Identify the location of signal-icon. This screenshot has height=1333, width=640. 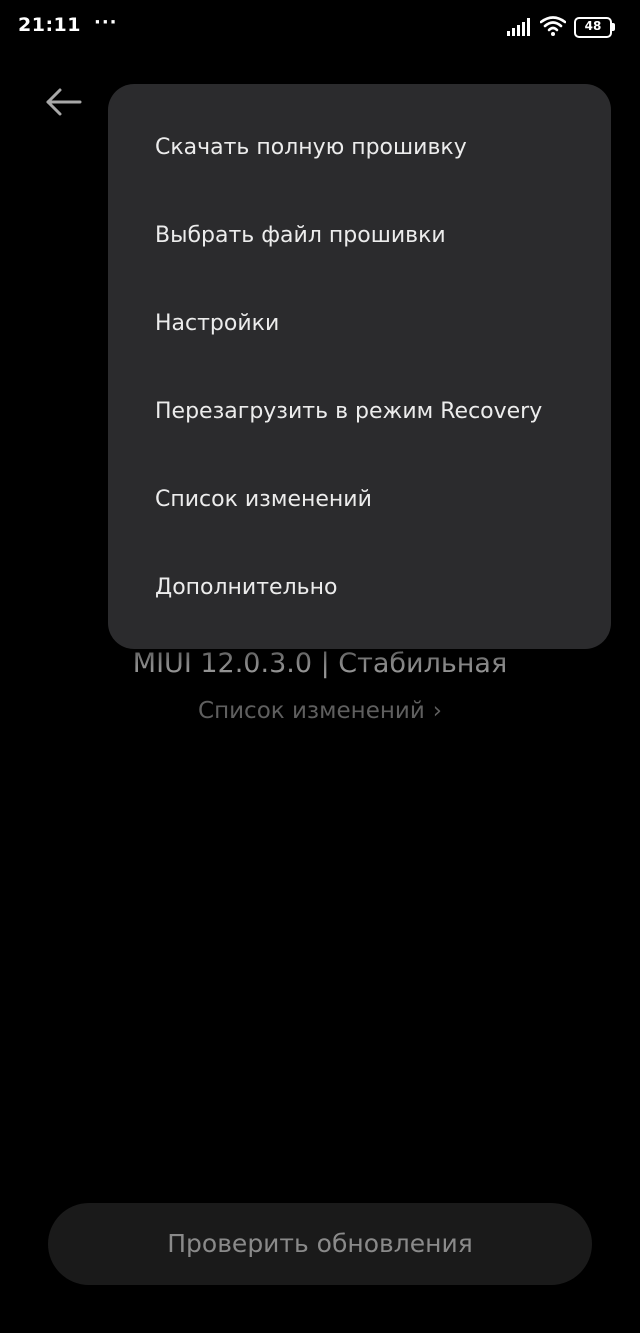
(518, 27).